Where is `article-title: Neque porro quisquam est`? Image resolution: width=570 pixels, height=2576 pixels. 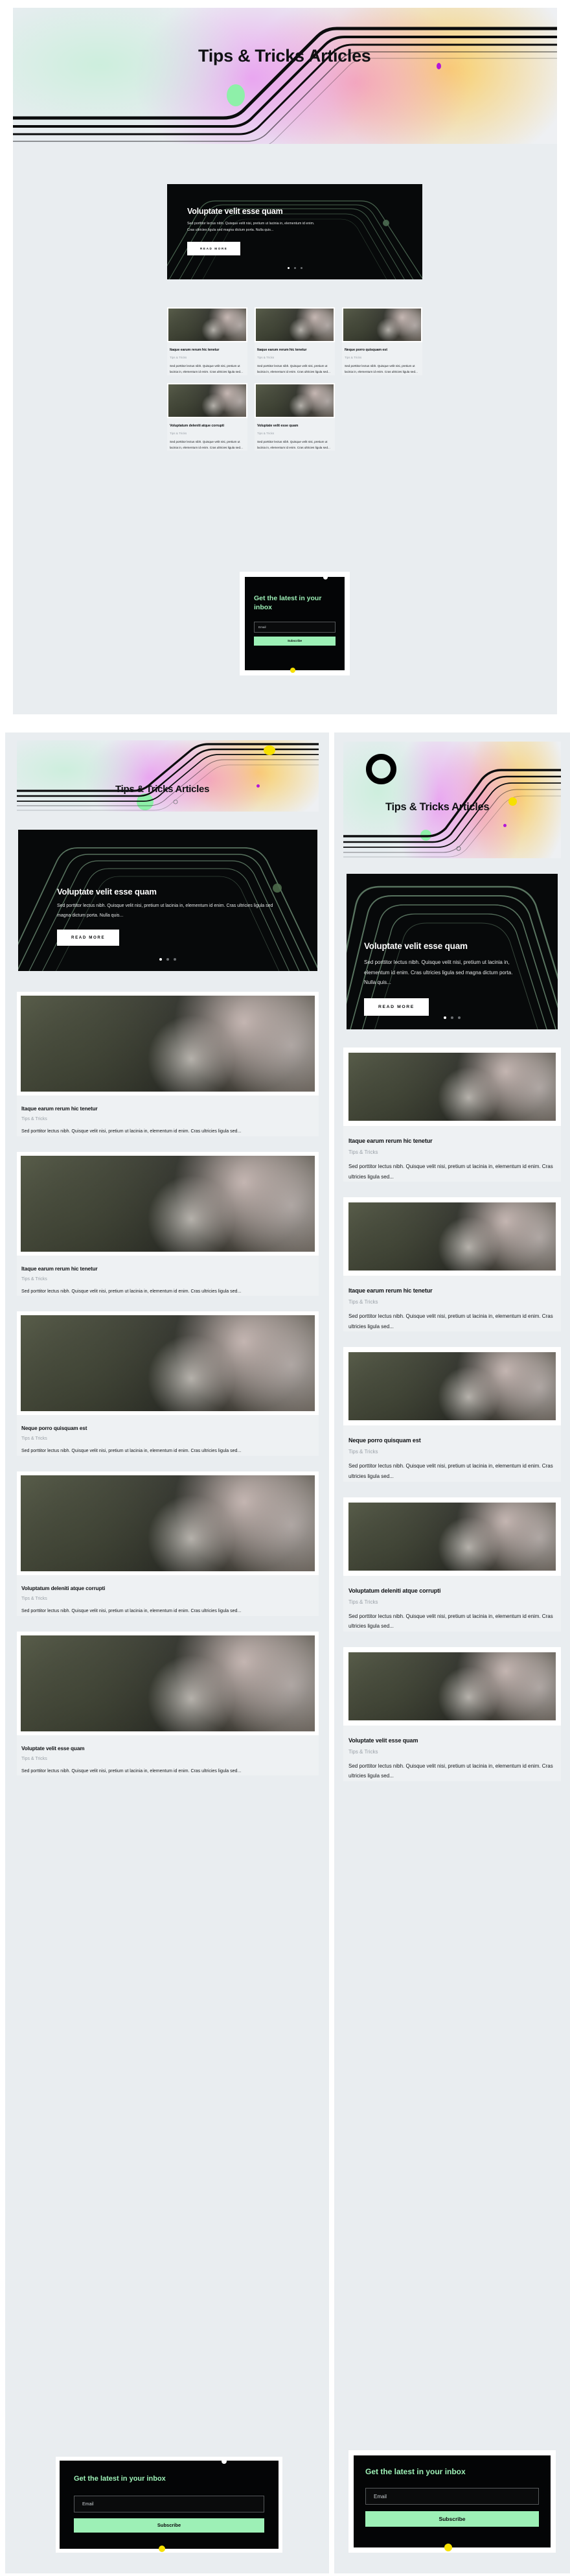
article-title: Neque porro quisquam est is located at coordinates (366, 350).